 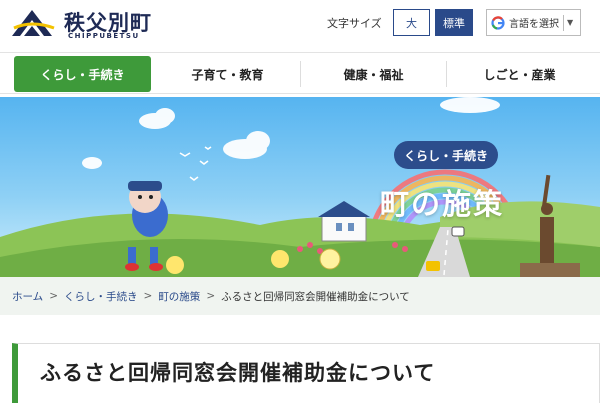 I want to click on language-divider, so click(x=563, y=22).